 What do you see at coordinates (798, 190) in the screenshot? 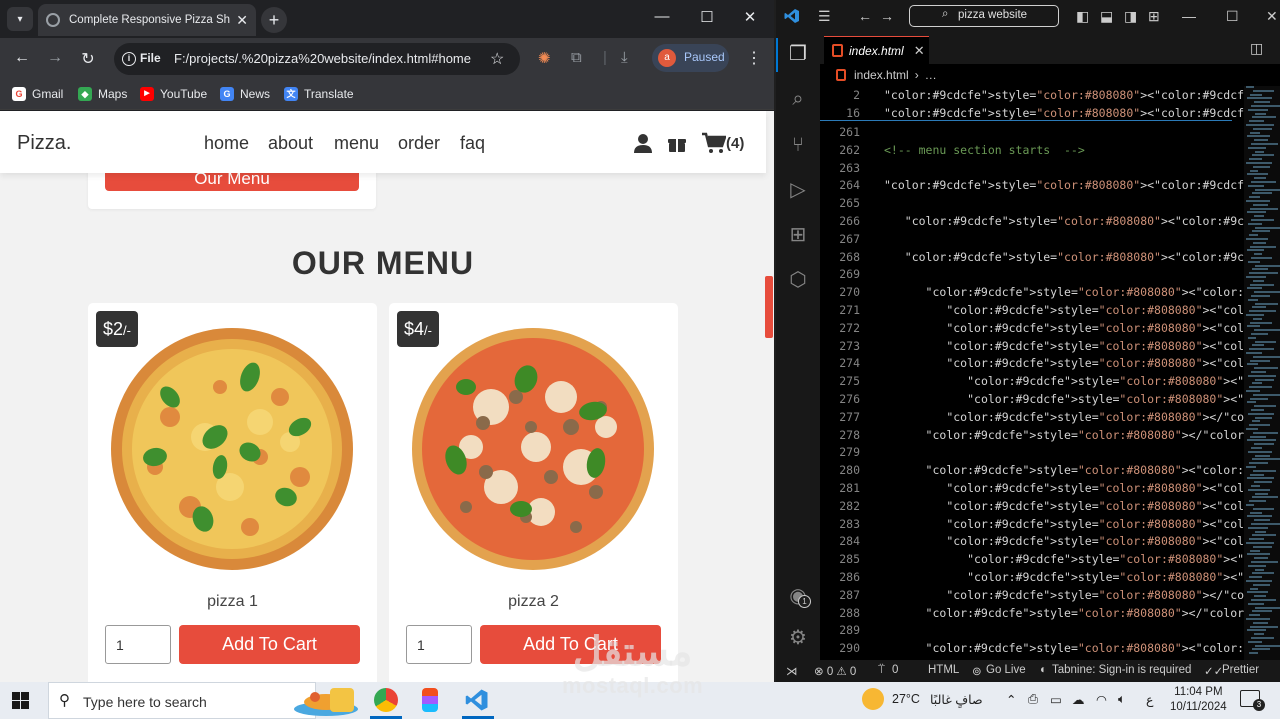
I see `run-debug-icon: ▷` at bounding box center [798, 190].